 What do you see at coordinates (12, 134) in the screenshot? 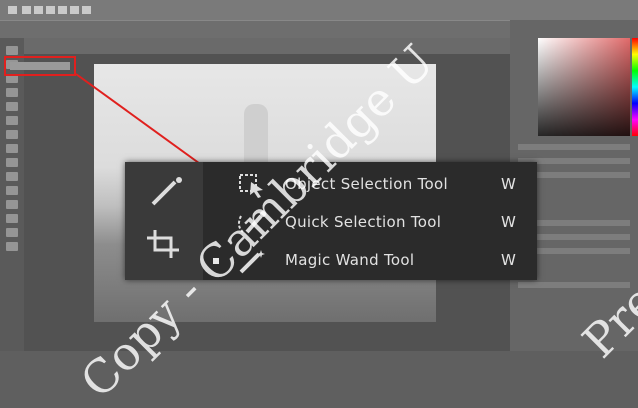
I see `healing-tool-icon` at bounding box center [12, 134].